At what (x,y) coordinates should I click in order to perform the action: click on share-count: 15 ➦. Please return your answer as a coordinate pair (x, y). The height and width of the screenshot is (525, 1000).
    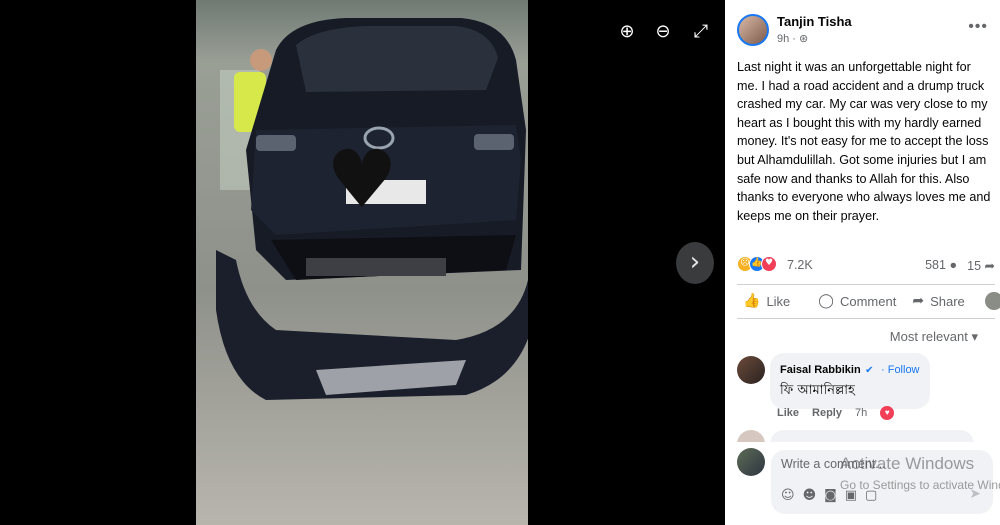
    Looking at the image, I should click on (981, 265).